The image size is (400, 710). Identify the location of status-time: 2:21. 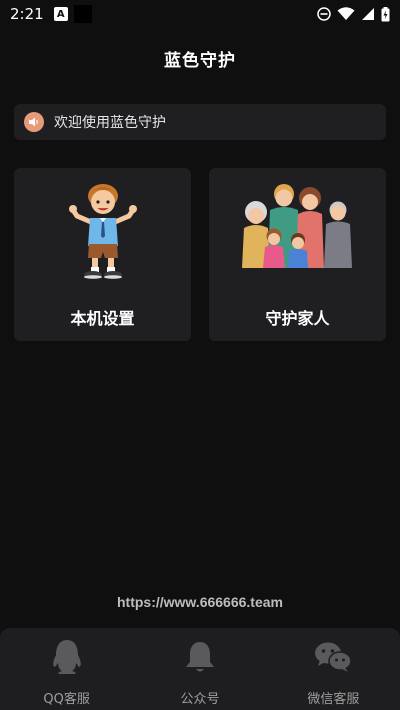
(27, 14).